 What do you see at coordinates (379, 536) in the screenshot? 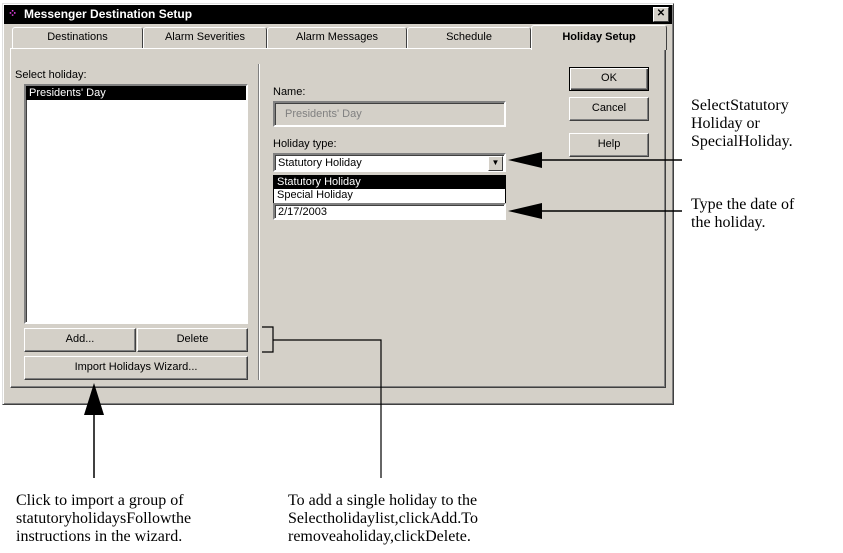
I see `callout-line: removeaholiday,clickDelete.` at bounding box center [379, 536].